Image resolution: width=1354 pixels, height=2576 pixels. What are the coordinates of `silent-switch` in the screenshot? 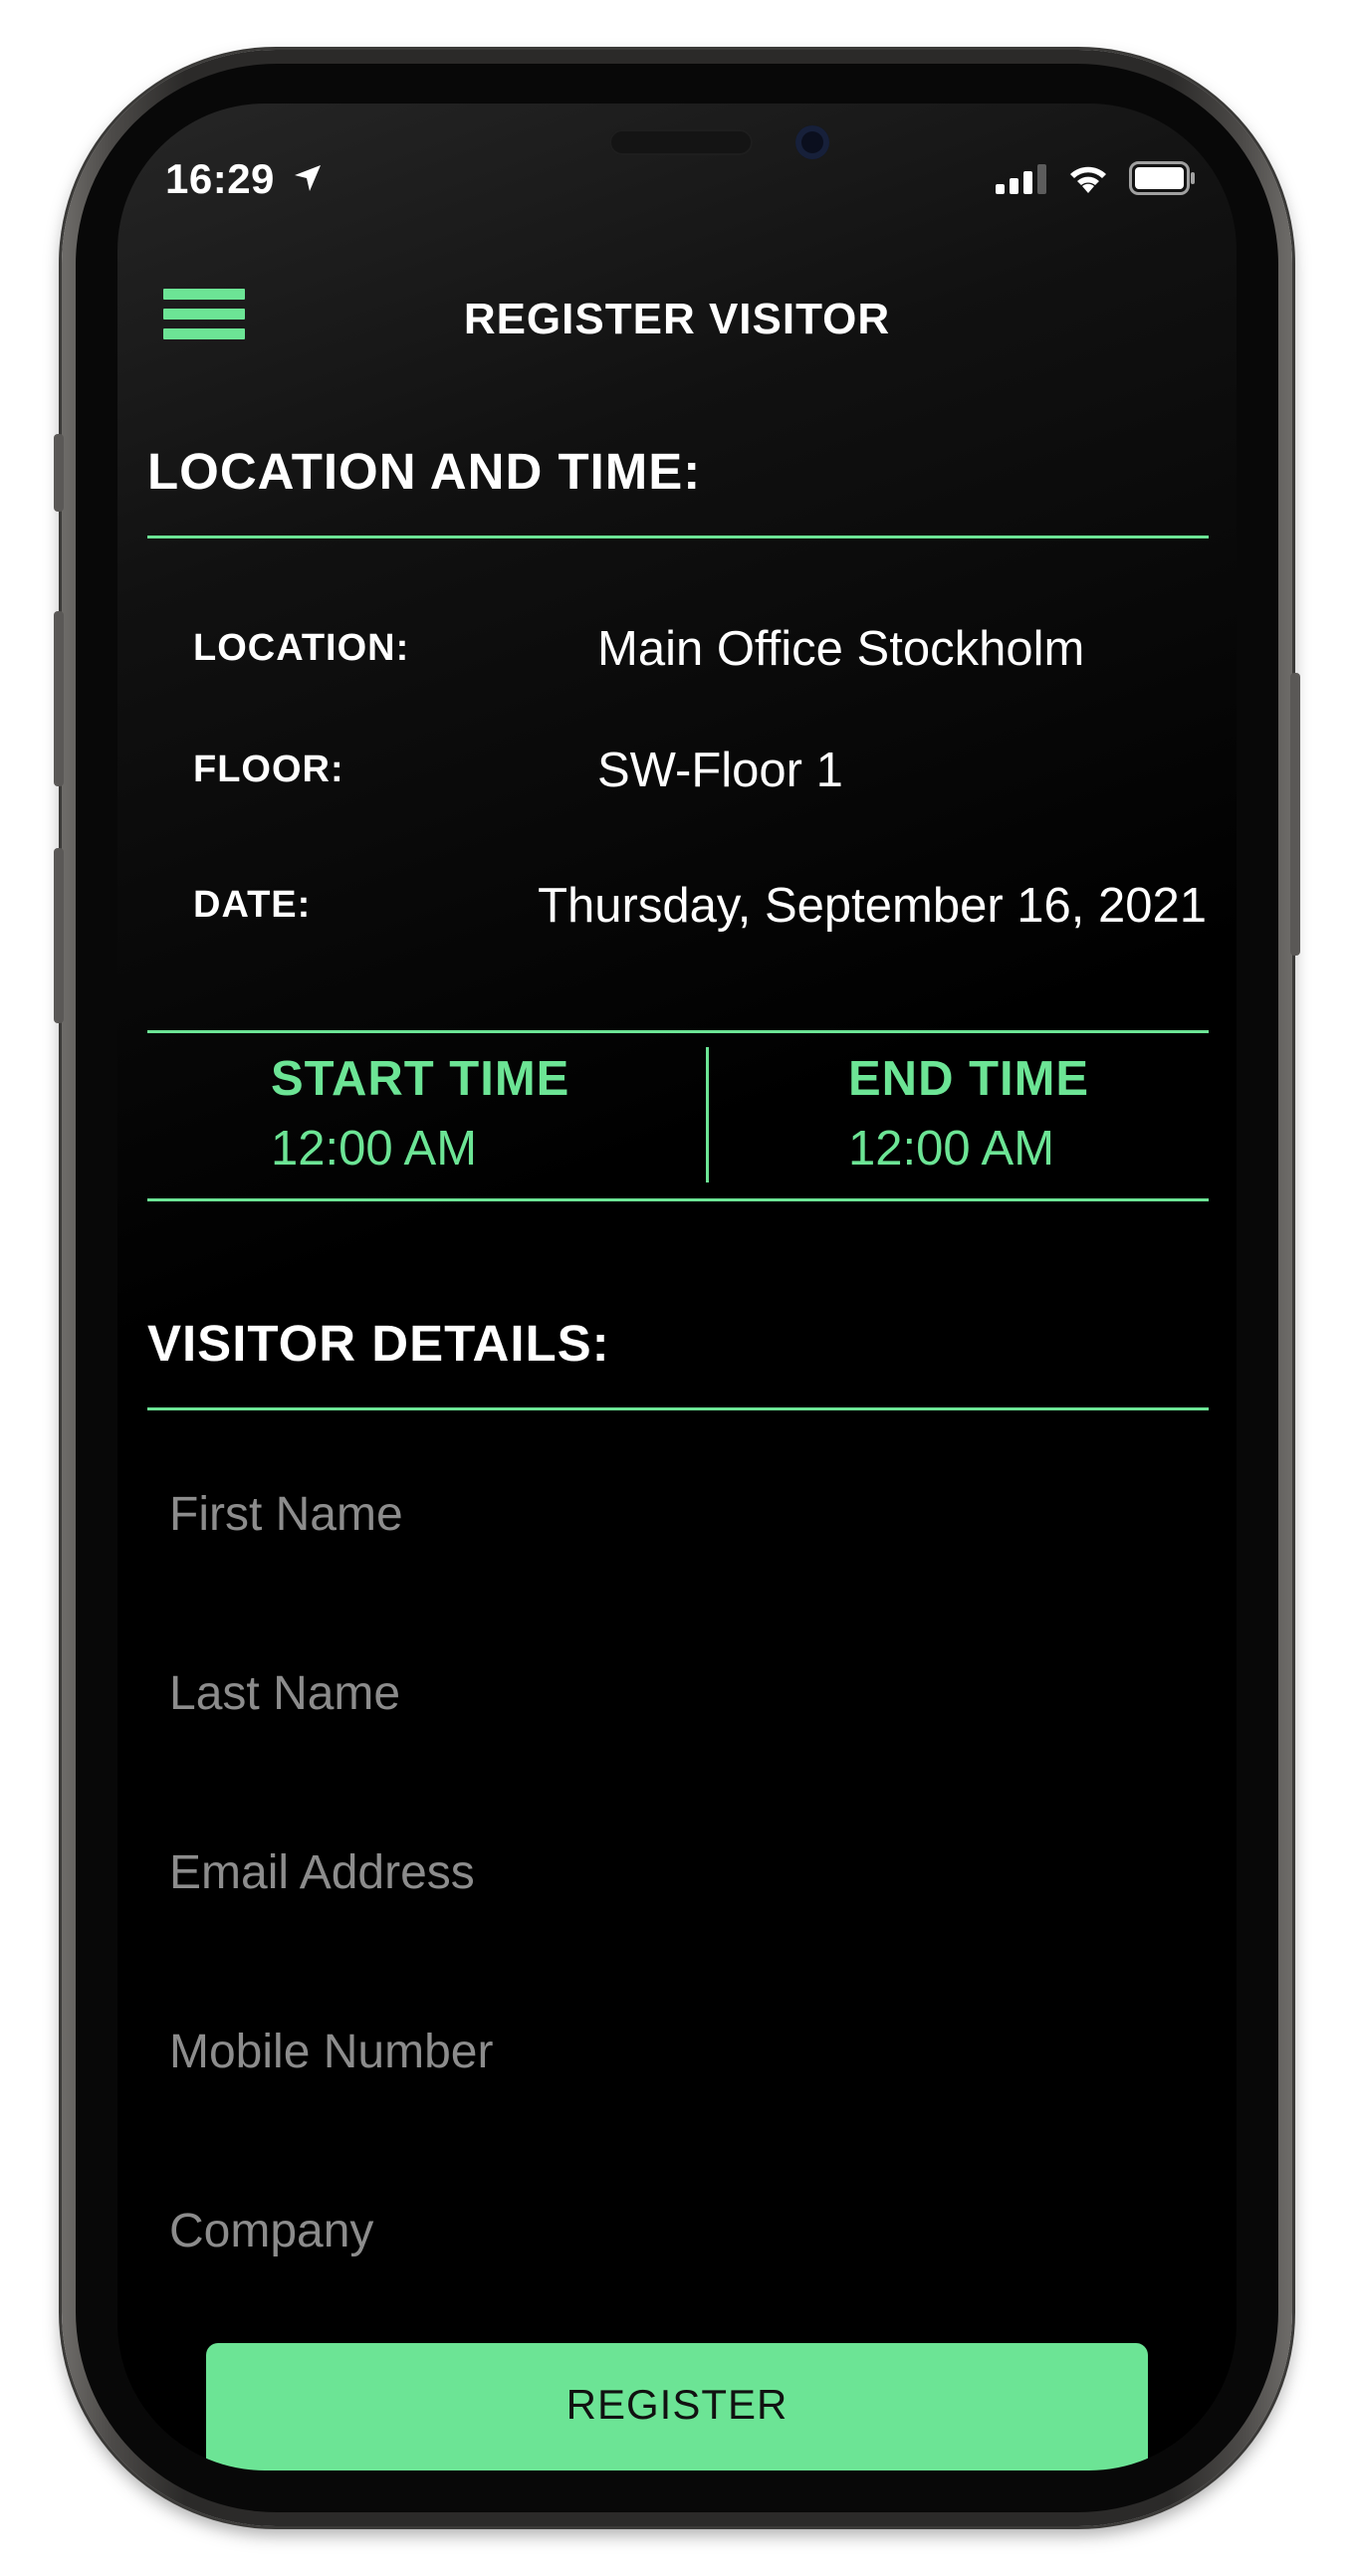 It's located at (59, 473).